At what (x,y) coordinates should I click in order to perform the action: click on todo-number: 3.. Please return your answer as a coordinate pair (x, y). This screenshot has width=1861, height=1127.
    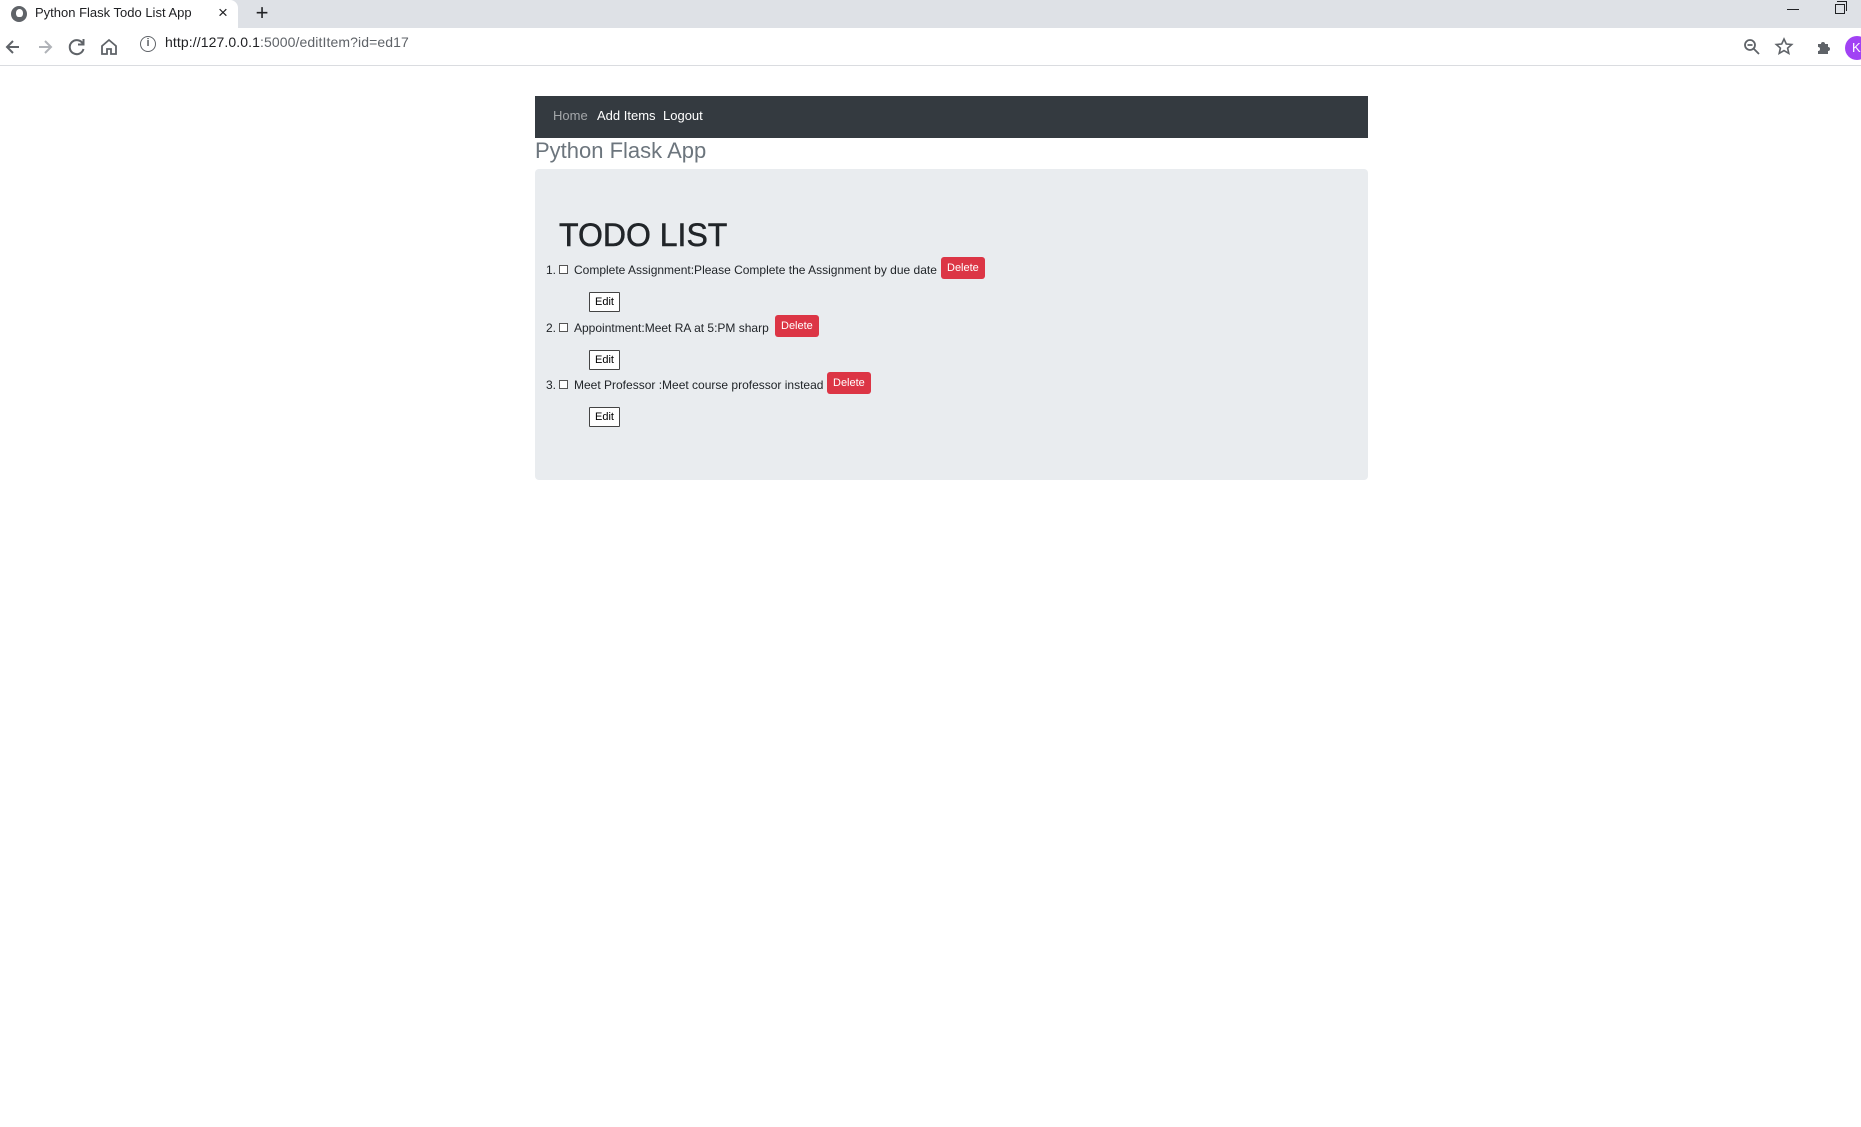
    Looking at the image, I should click on (551, 385).